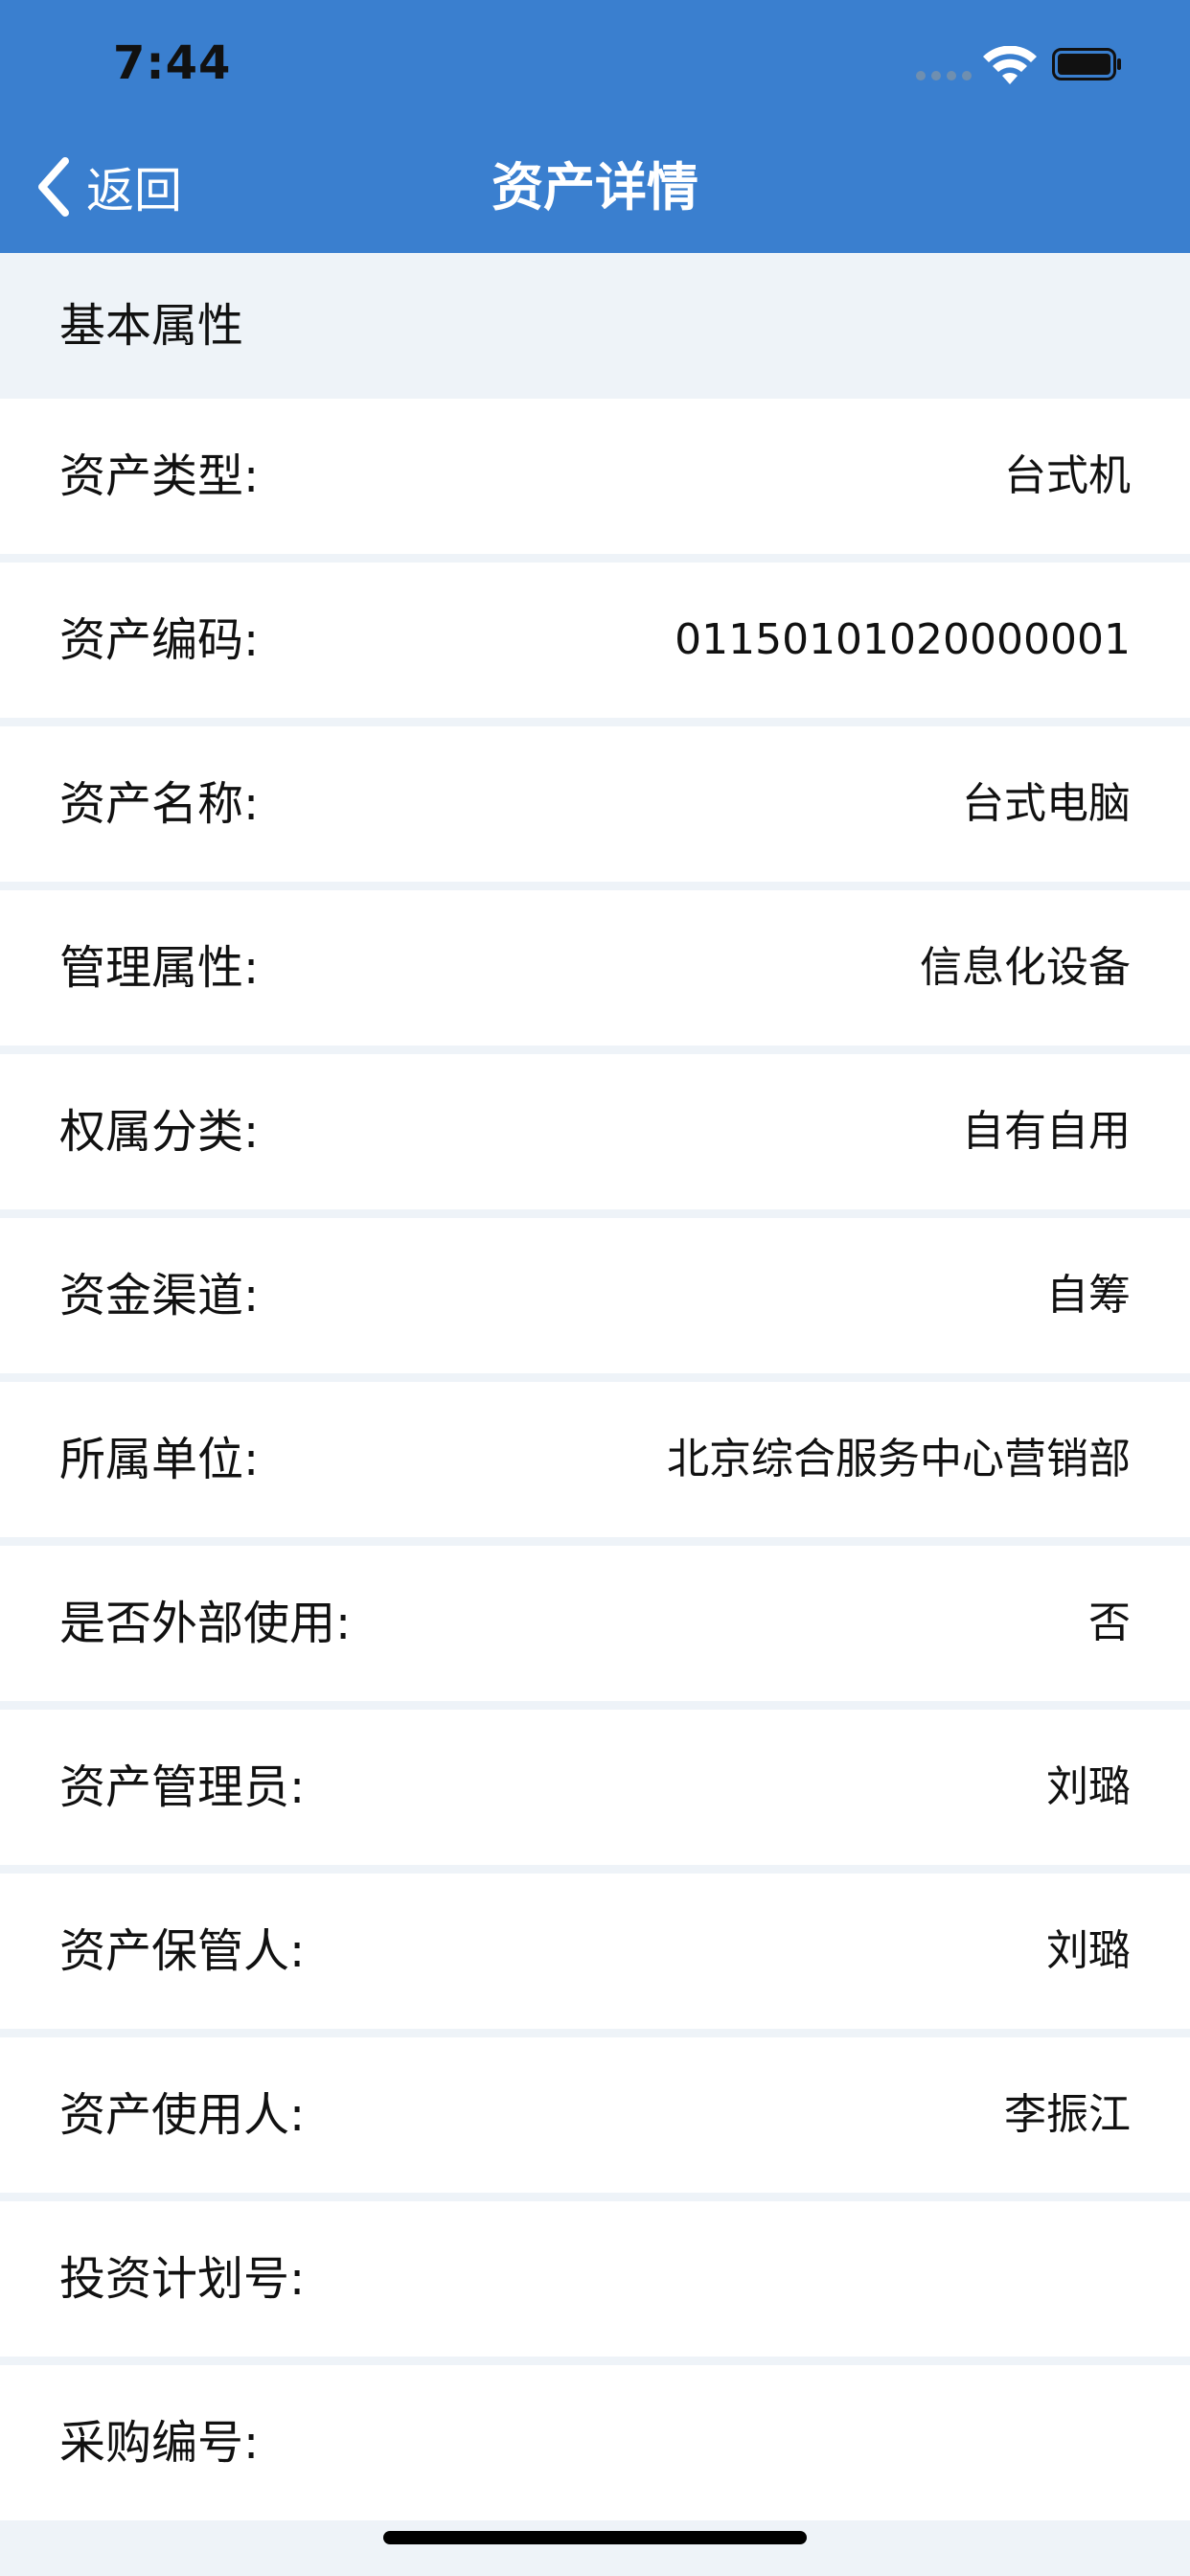  What do you see at coordinates (595, 1623) in the screenshot?
I see `row-external-use: 是否外部使用: 否` at bounding box center [595, 1623].